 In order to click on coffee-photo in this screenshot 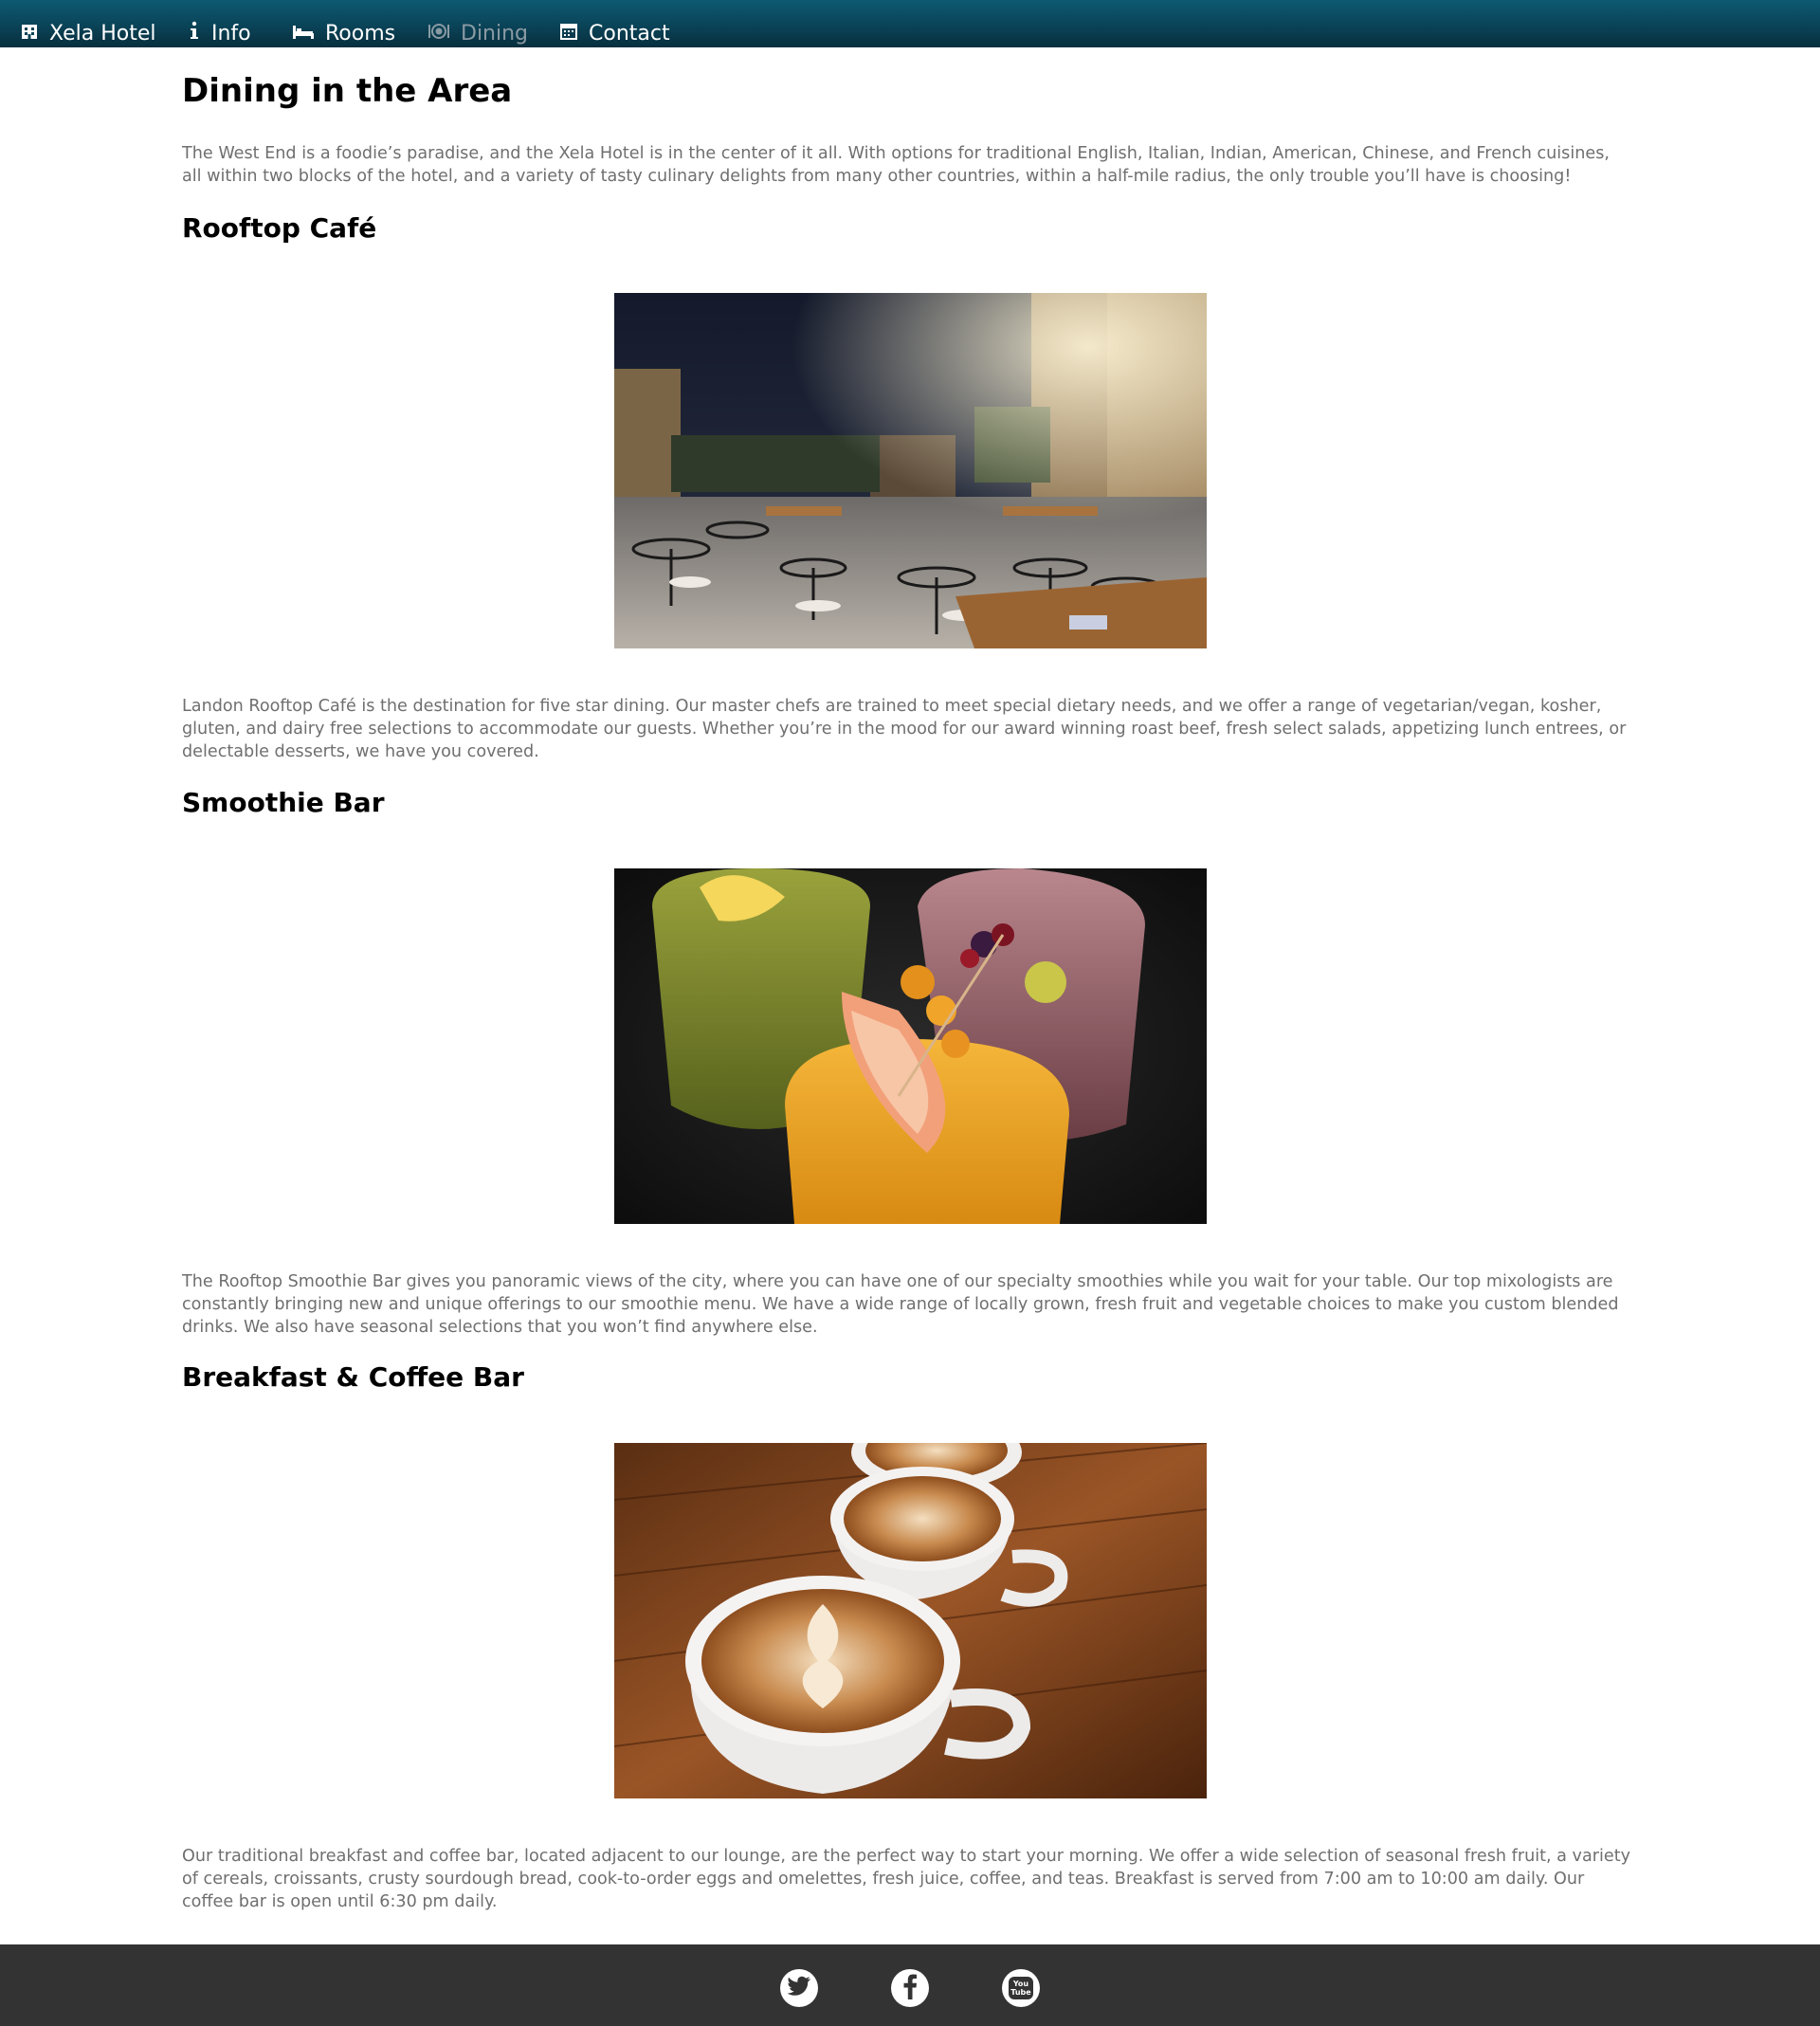, I will do `click(910, 1620)`.